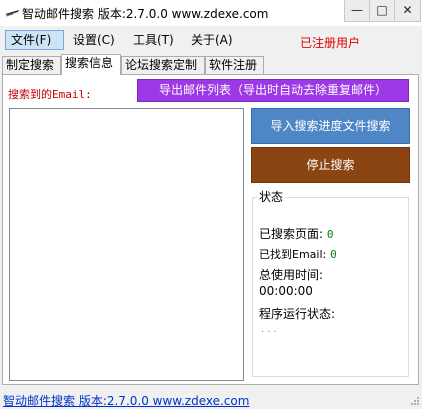 This screenshot has height=409, width=422. What do you see at coordinates (271, 196) in the screenshot?
I see `status-legend: 状态` at bounding box center [271, 196].